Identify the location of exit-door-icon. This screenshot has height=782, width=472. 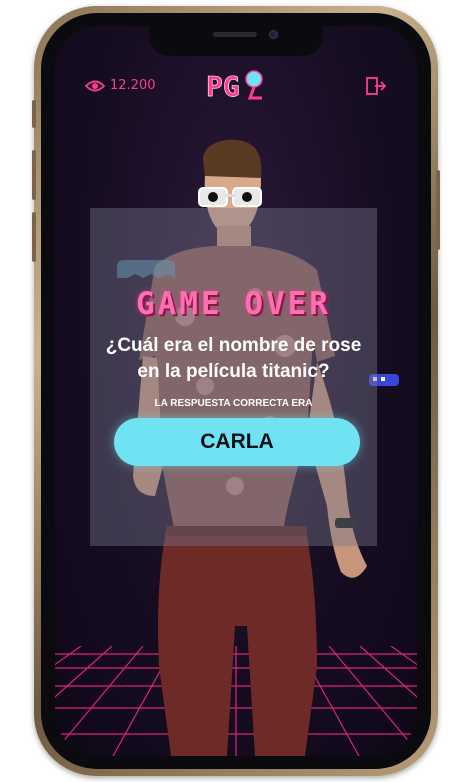
(376, 86).